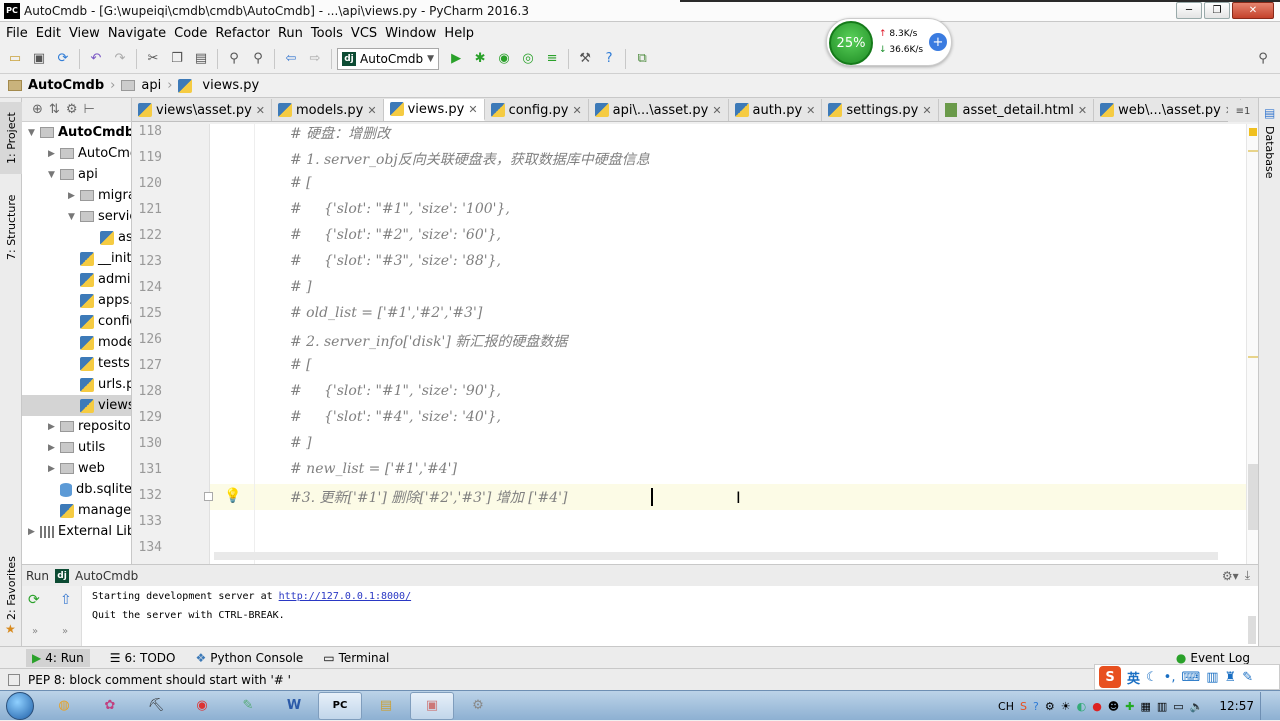  What do you see at coordinates (1036, 706) in the screenshot?
I see `help-tray-icon: ?` at bounding box center [1036, 706].